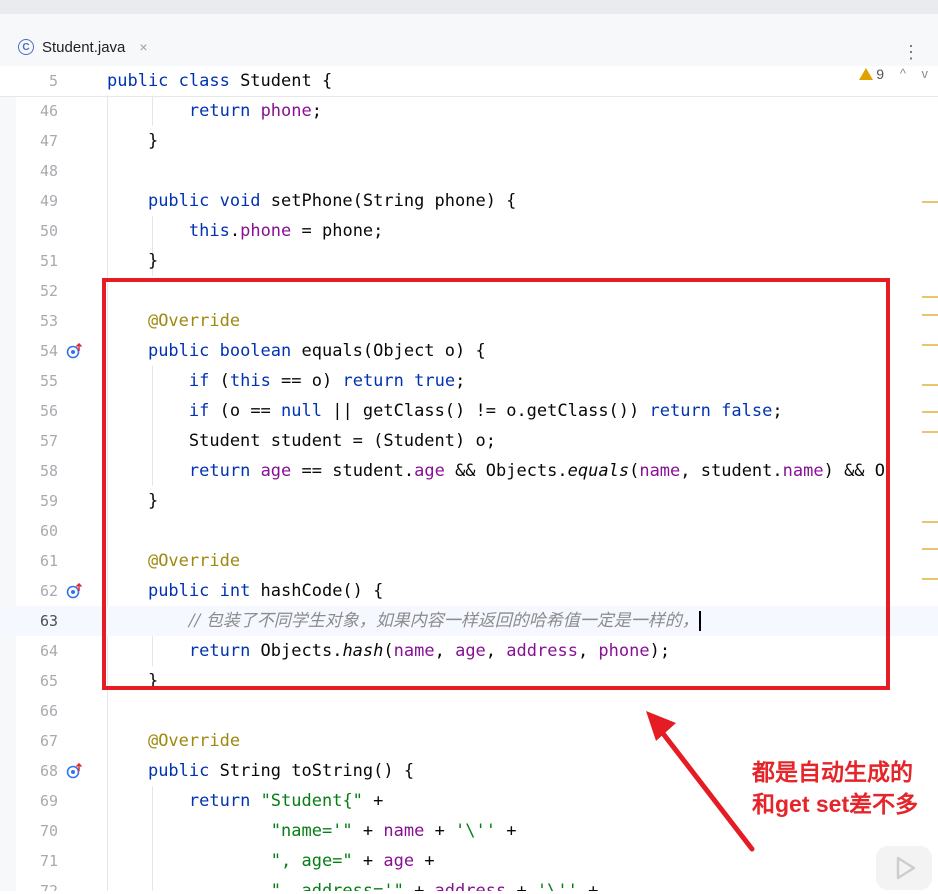 The width and height of the screenshot is (938, 894). Describe the element at coordinates (48, 591) in the screenshot. I see `line-number: 62` at that location.